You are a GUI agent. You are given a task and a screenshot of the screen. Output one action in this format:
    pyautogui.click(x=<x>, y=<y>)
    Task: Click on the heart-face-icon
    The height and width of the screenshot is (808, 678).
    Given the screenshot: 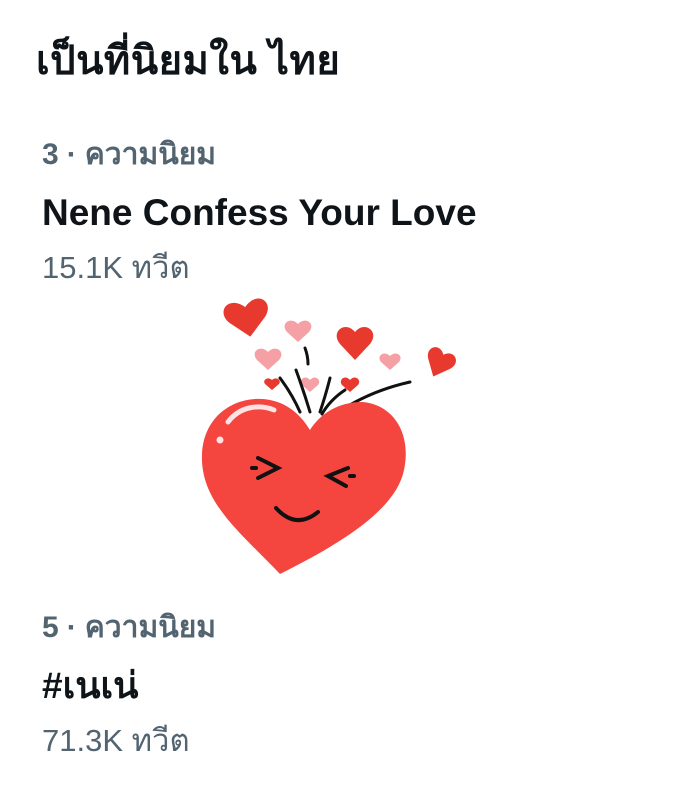 What is the action you would take?
    pyautogui.click(x=328, y=436)
    